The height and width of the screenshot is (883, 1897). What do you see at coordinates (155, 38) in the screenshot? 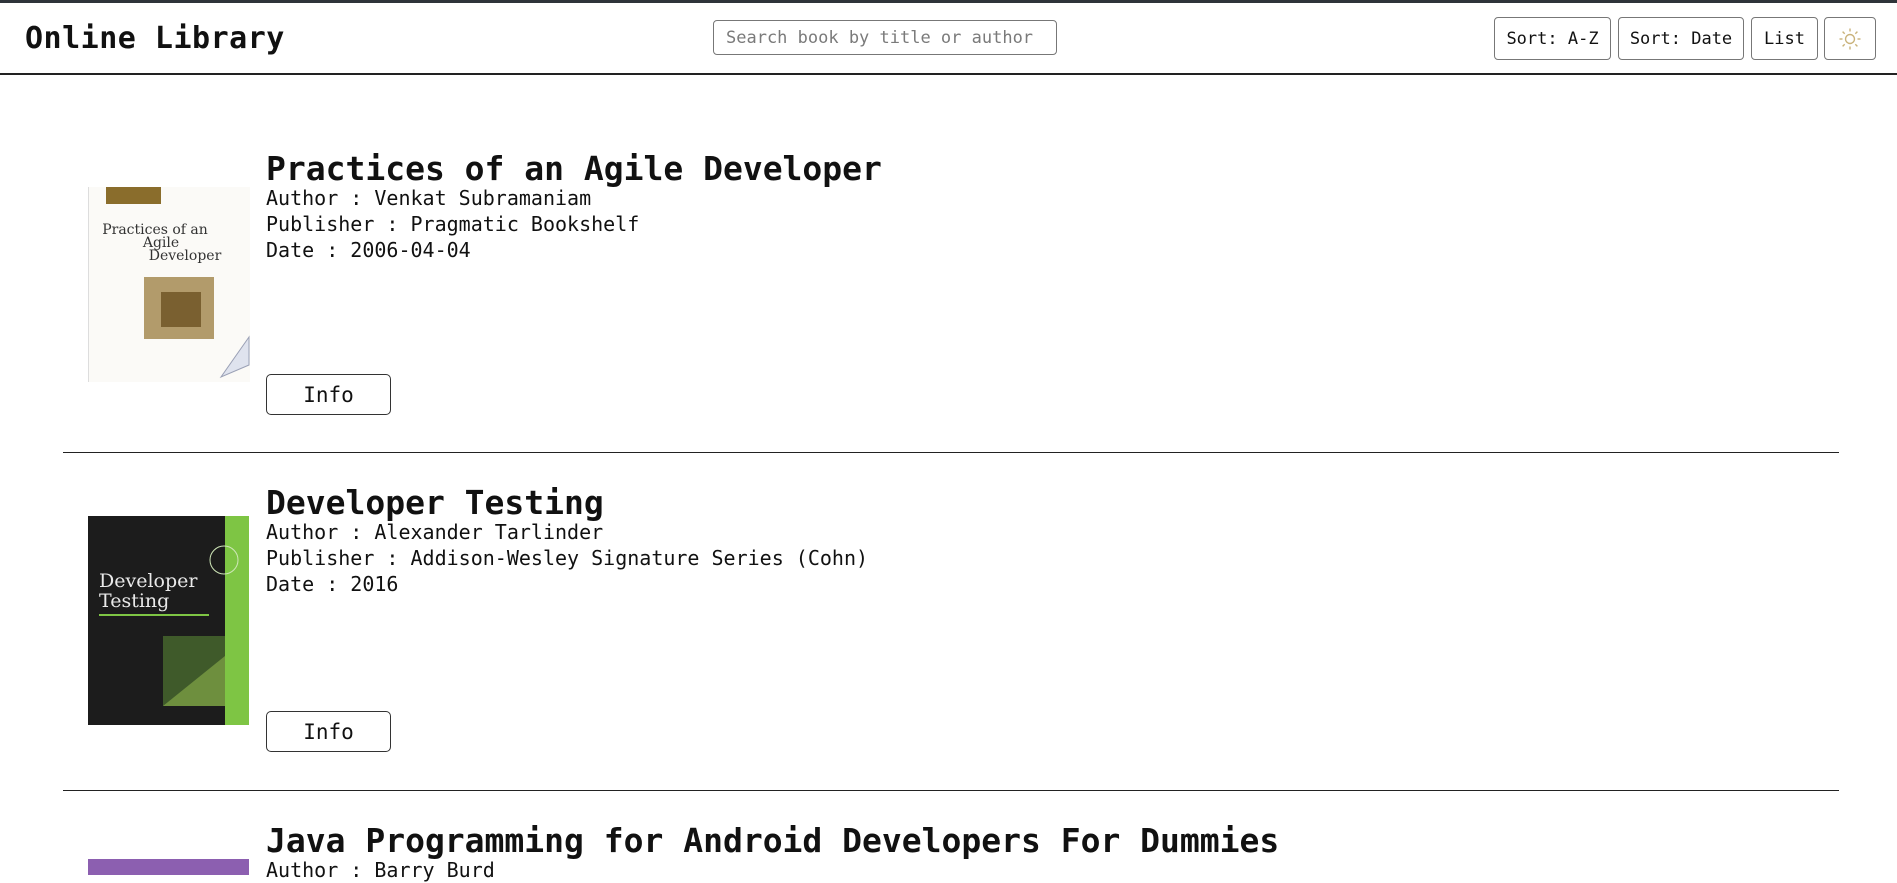
I see `app-title: Online Library` at bounding box center [155, 38].